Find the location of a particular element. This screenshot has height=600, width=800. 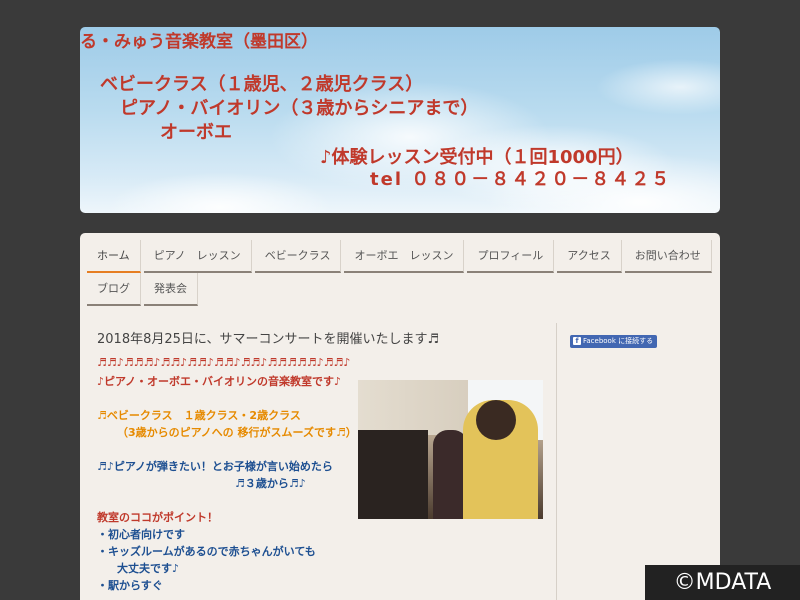

point-station: ・駅からすぐ is located at coordinates (130, 585).